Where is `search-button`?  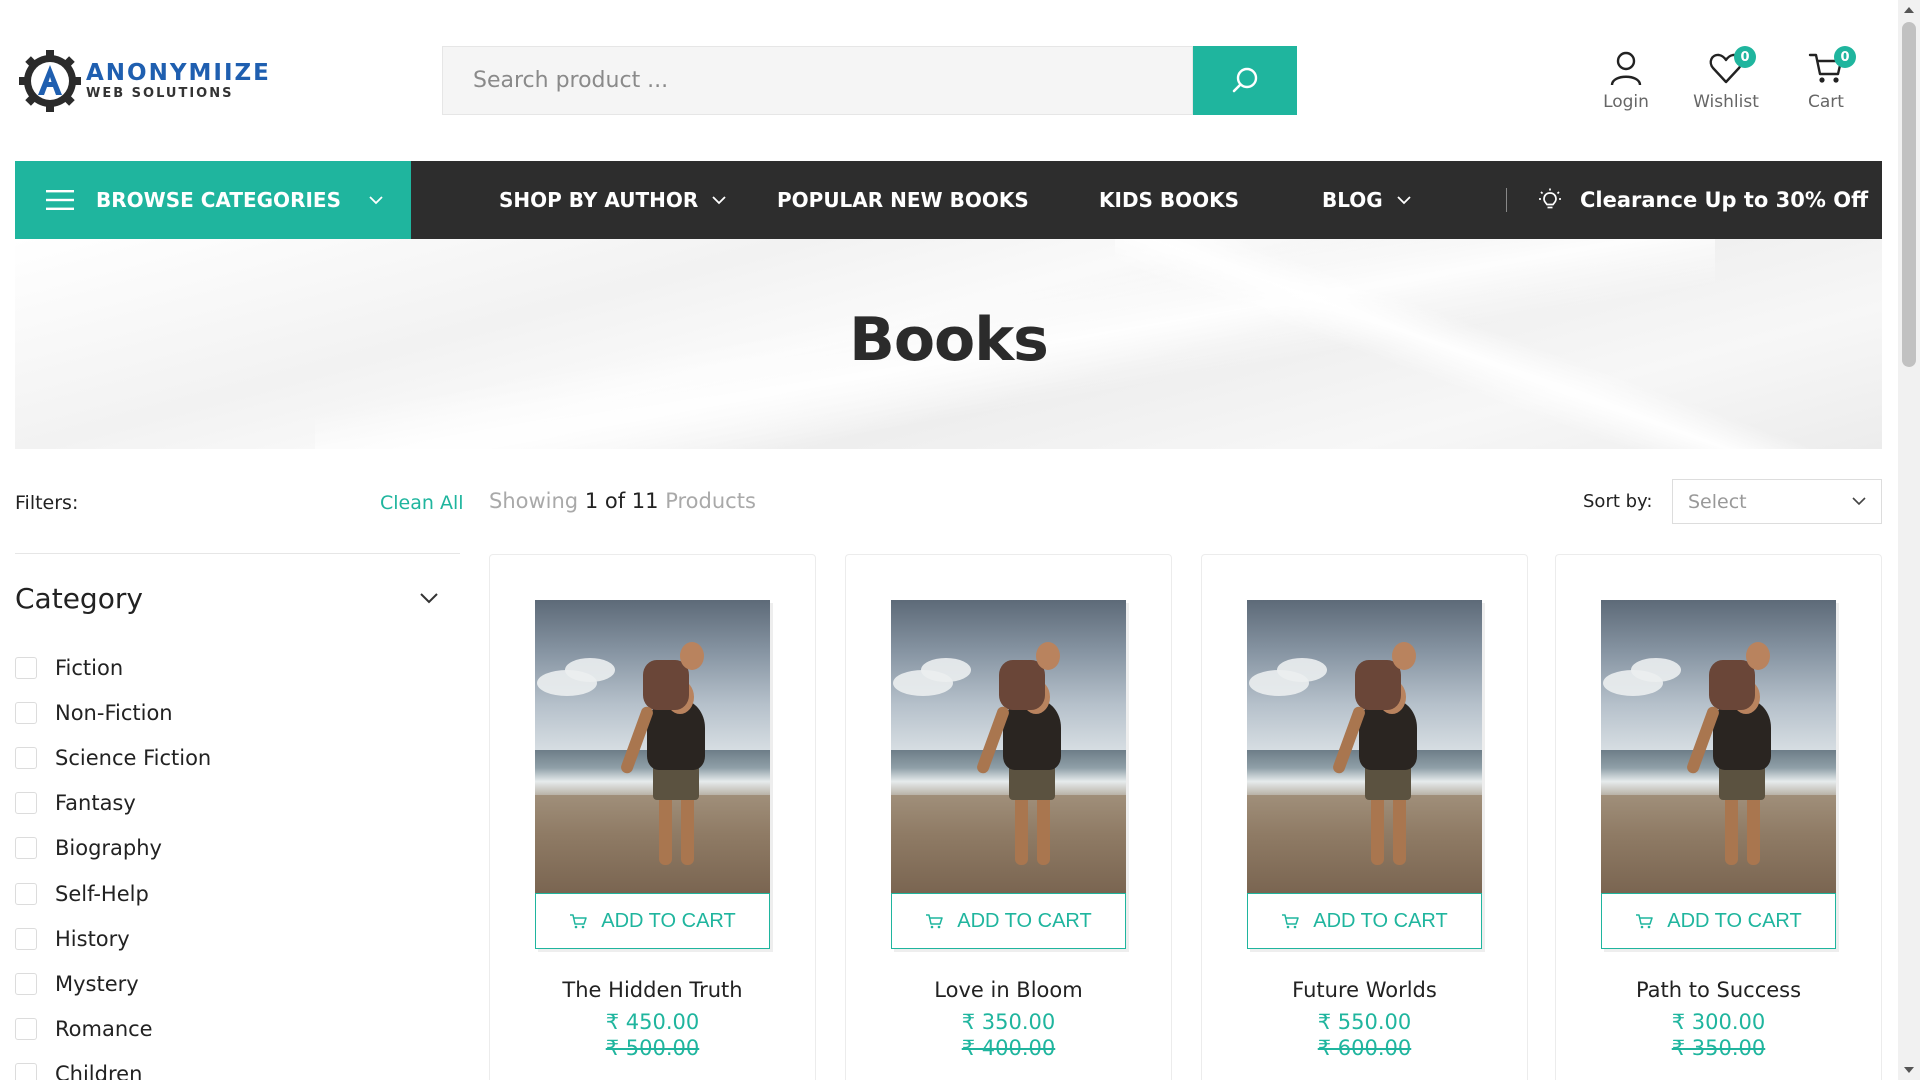
search-button is located at coordinates (1245, 80).